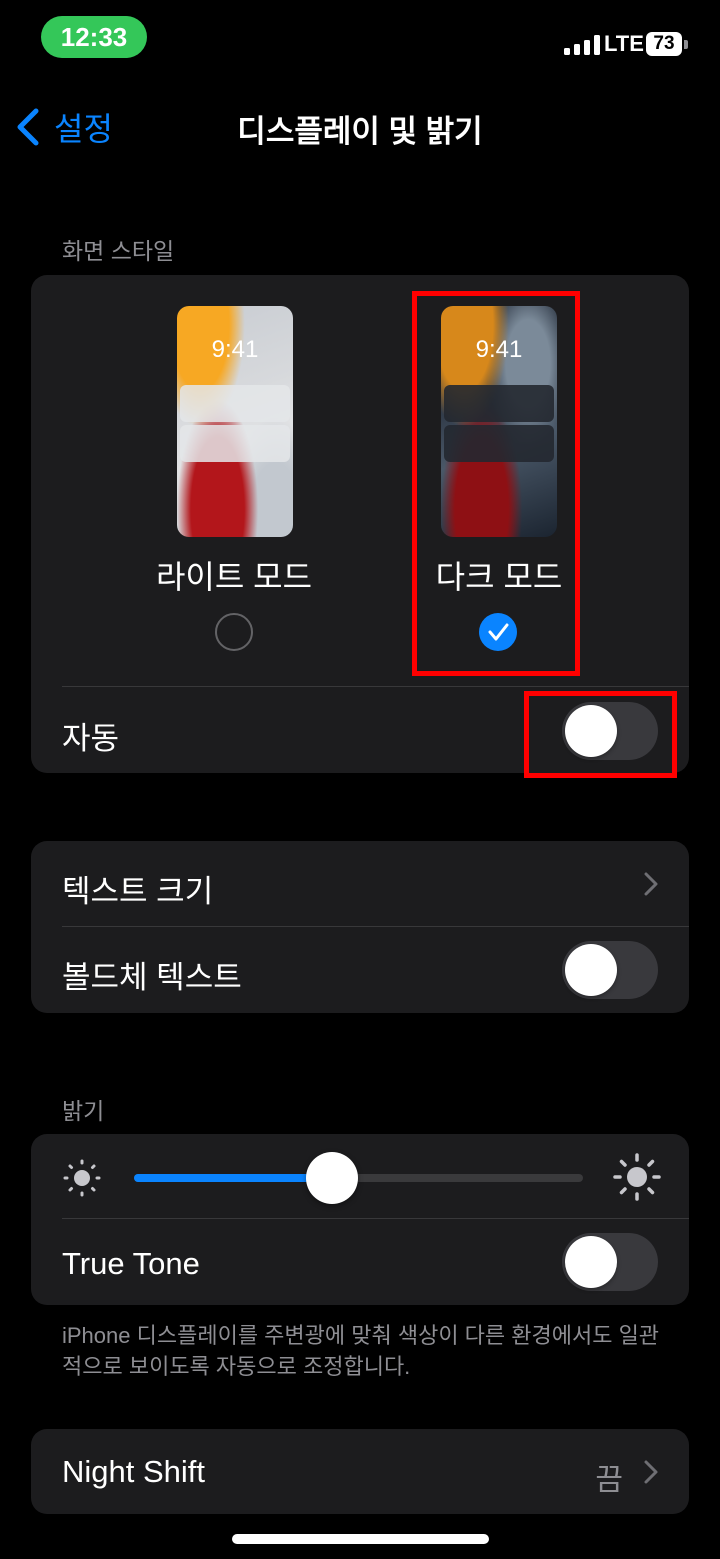 The width and height of the screenshot is (720, 1559). I want to click on true-tone-label: True Tone, so click(131, 1263).